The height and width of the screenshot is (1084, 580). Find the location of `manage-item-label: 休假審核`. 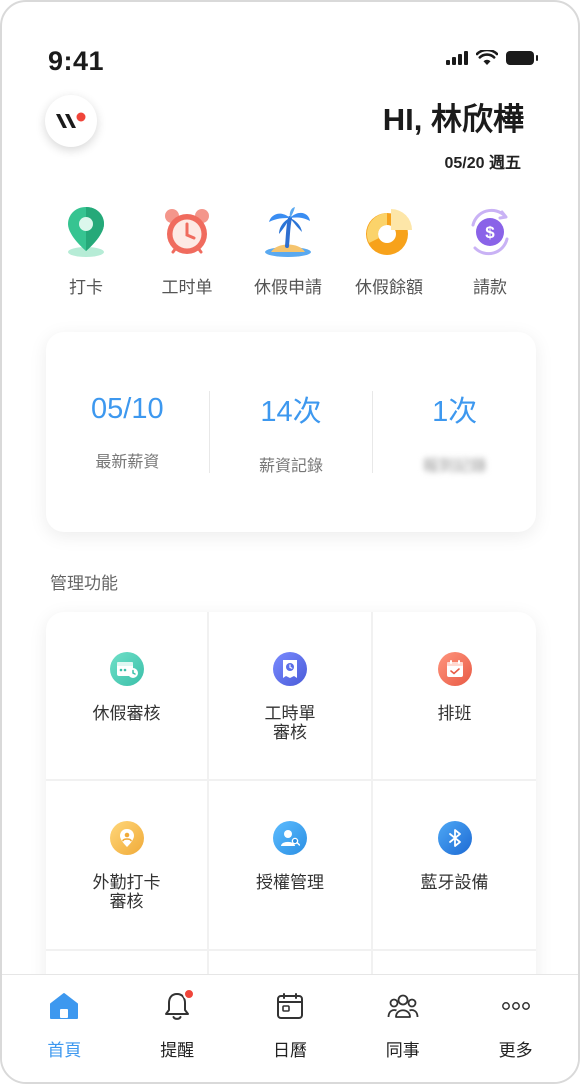

manage-item-label: 休假審核 is located at coordinates (126, 713).